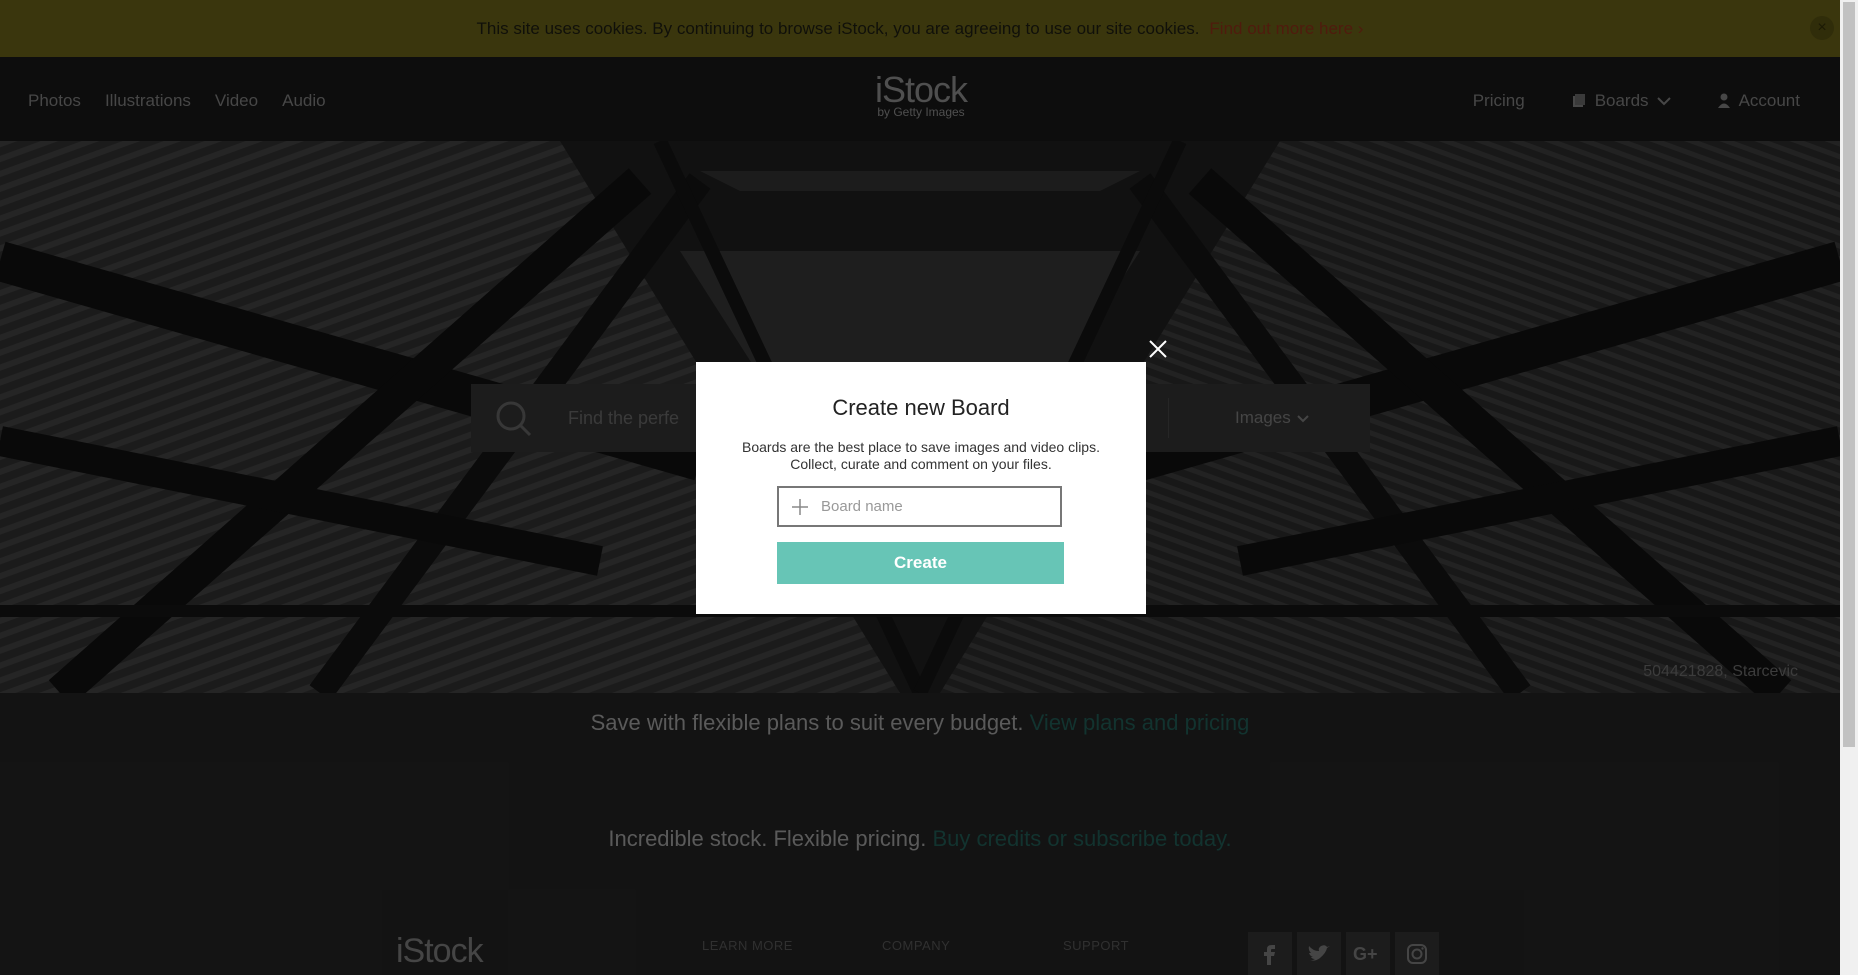 Image resolution: width=1858 pixels, height=975 pixels. Describe the element at coordinates (921, 407) in the screenshot. I see `dialog-title: Create new Board` at that location.